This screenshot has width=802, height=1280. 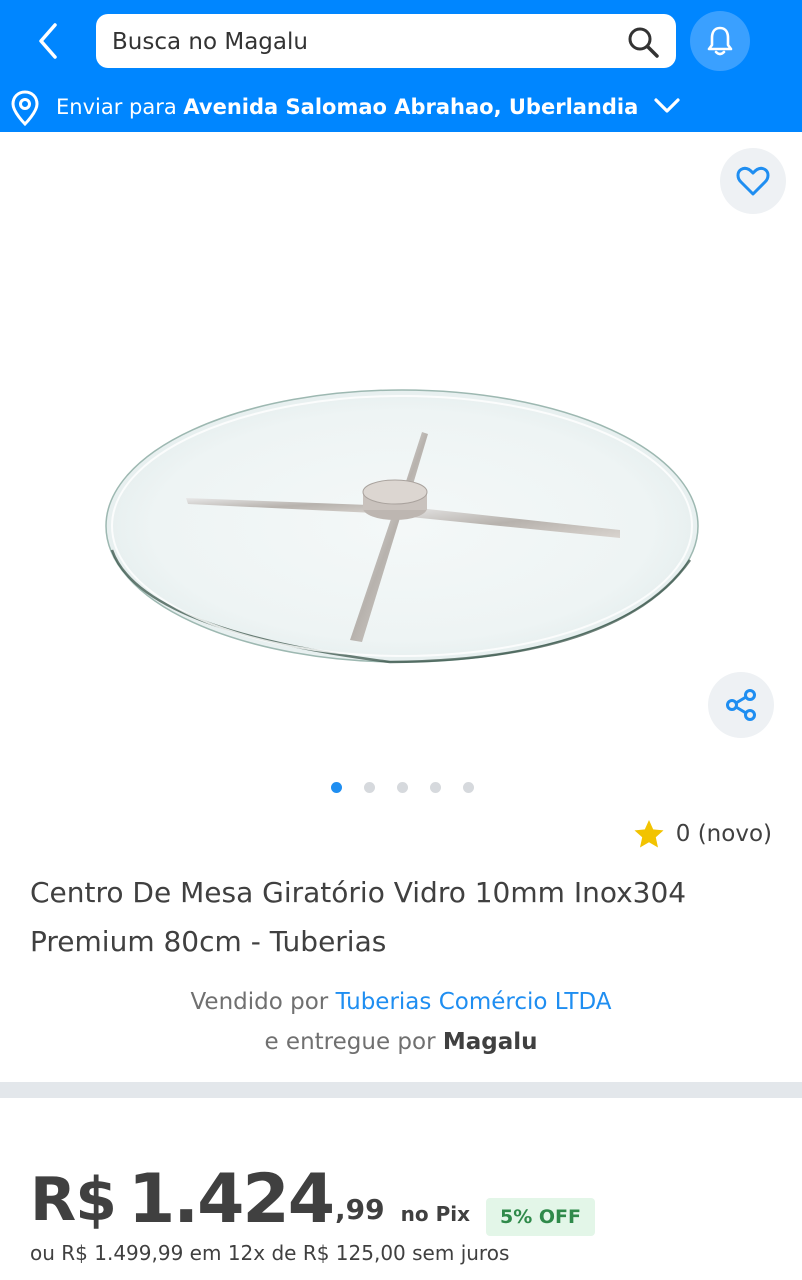 I want to click on address-prefix: Enviar para, so click(x=116, y=107).